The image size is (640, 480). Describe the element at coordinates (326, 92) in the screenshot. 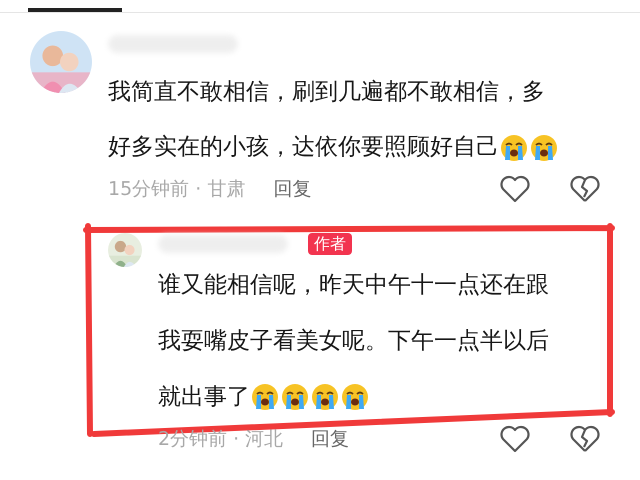

I see `comment-line: 我简直不敢相信，刷到几遍都不敢相信，多` at that location.